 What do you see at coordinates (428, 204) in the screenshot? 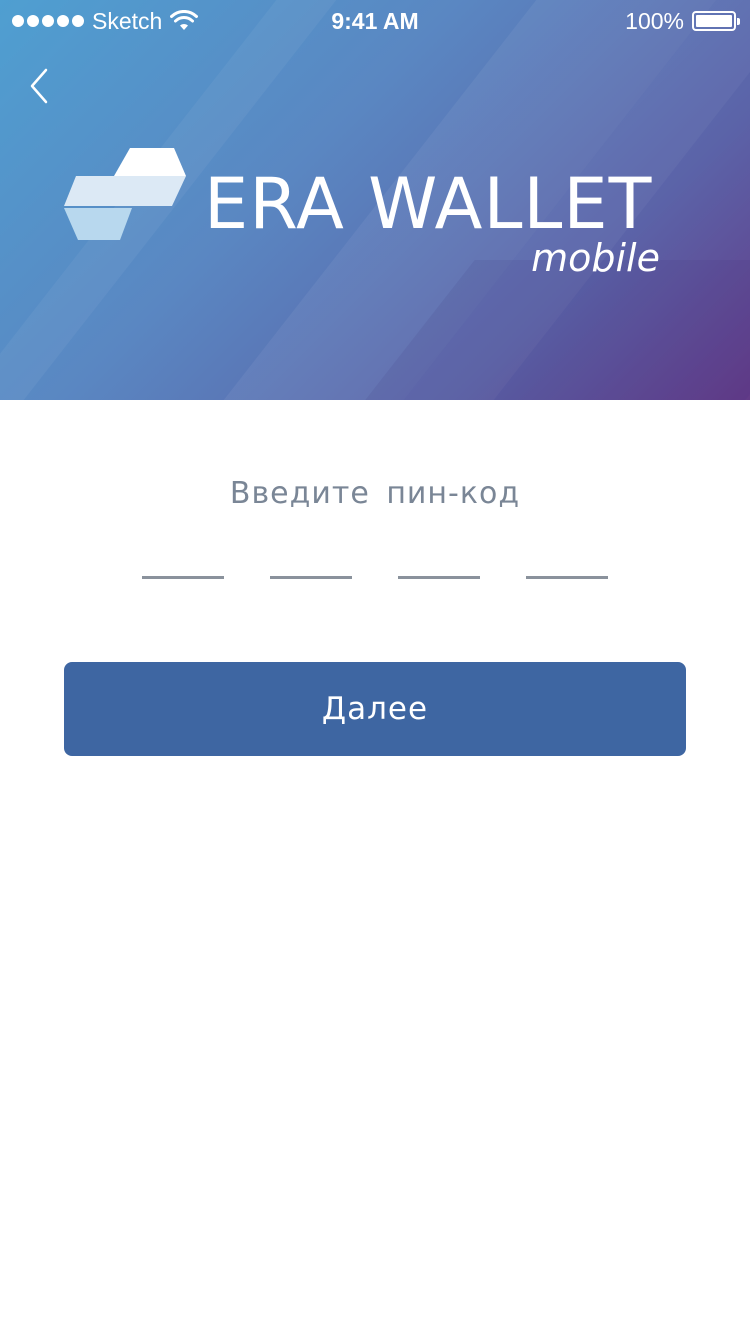
I see `brand-name: ERA WALLET` at bounding box center [428, 204].